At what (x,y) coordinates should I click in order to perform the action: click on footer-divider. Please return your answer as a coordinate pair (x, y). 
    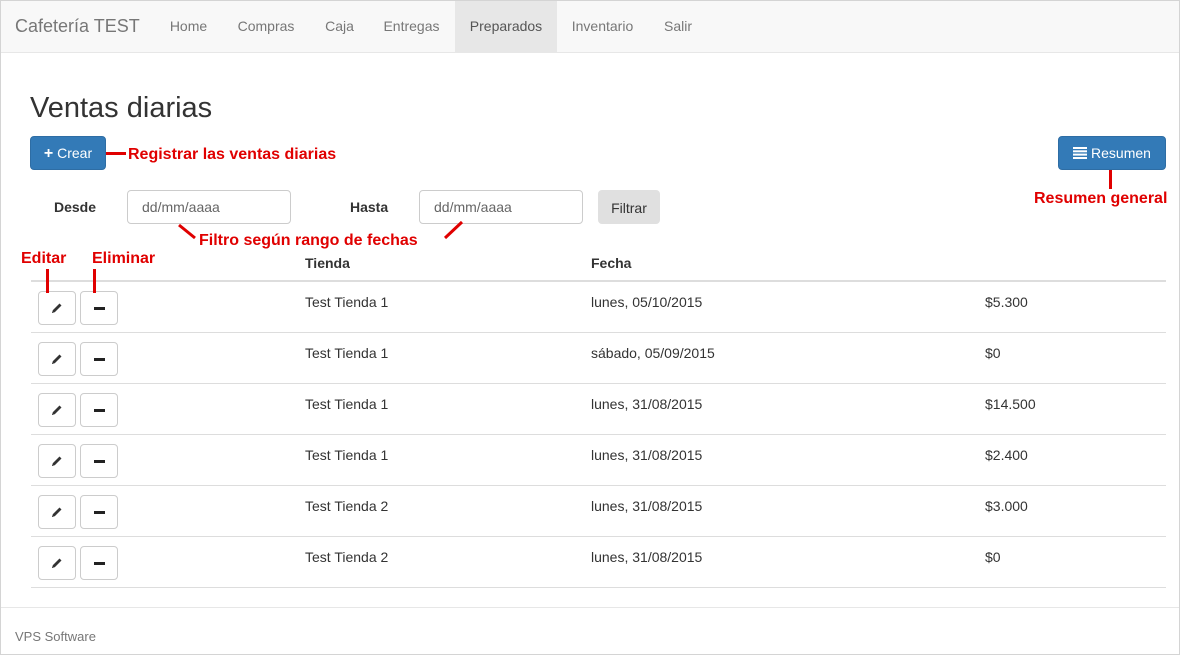
    Looking at the image, I should click on (590, 607).